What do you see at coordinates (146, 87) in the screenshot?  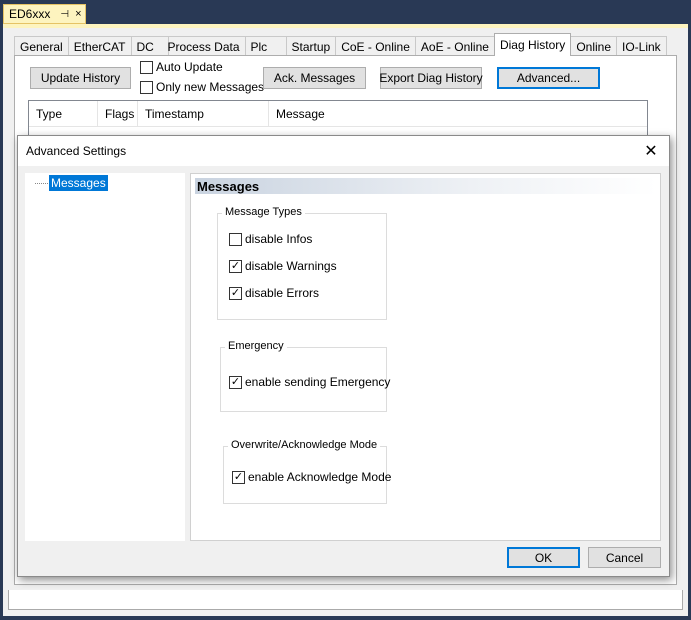 I see `only-new-messages-box` at bounding box center [146, 87].